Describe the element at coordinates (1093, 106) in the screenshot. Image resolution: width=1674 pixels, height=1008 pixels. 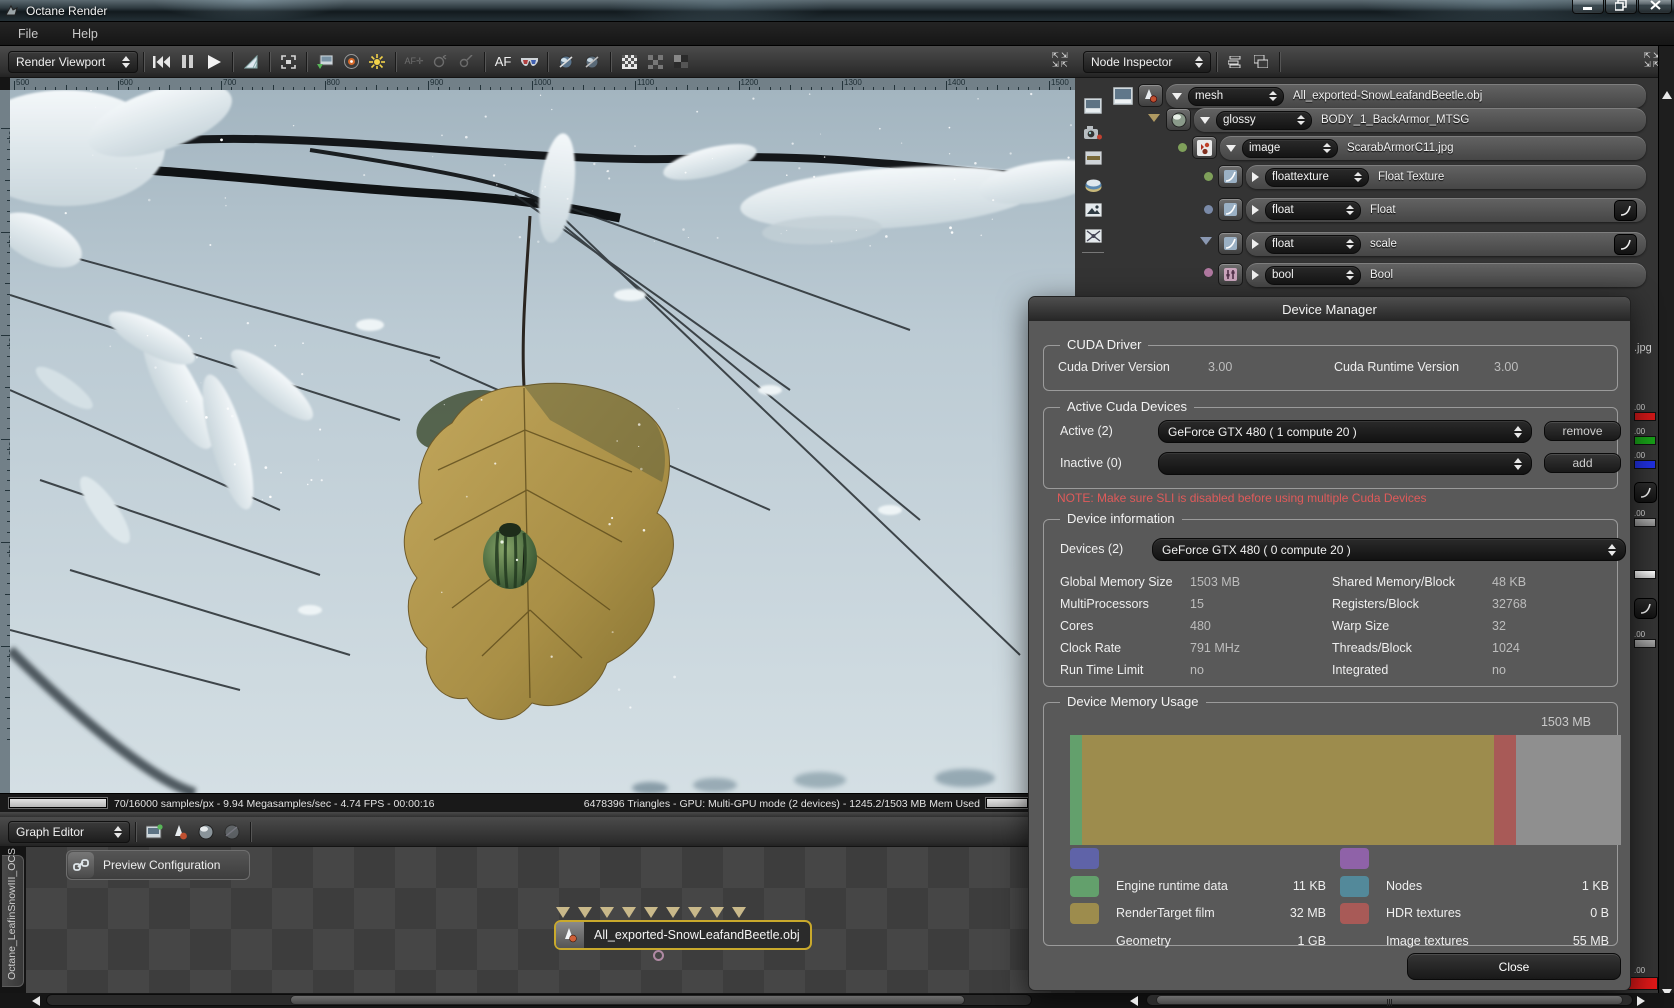
I see `thumbnail-icon` at that location.